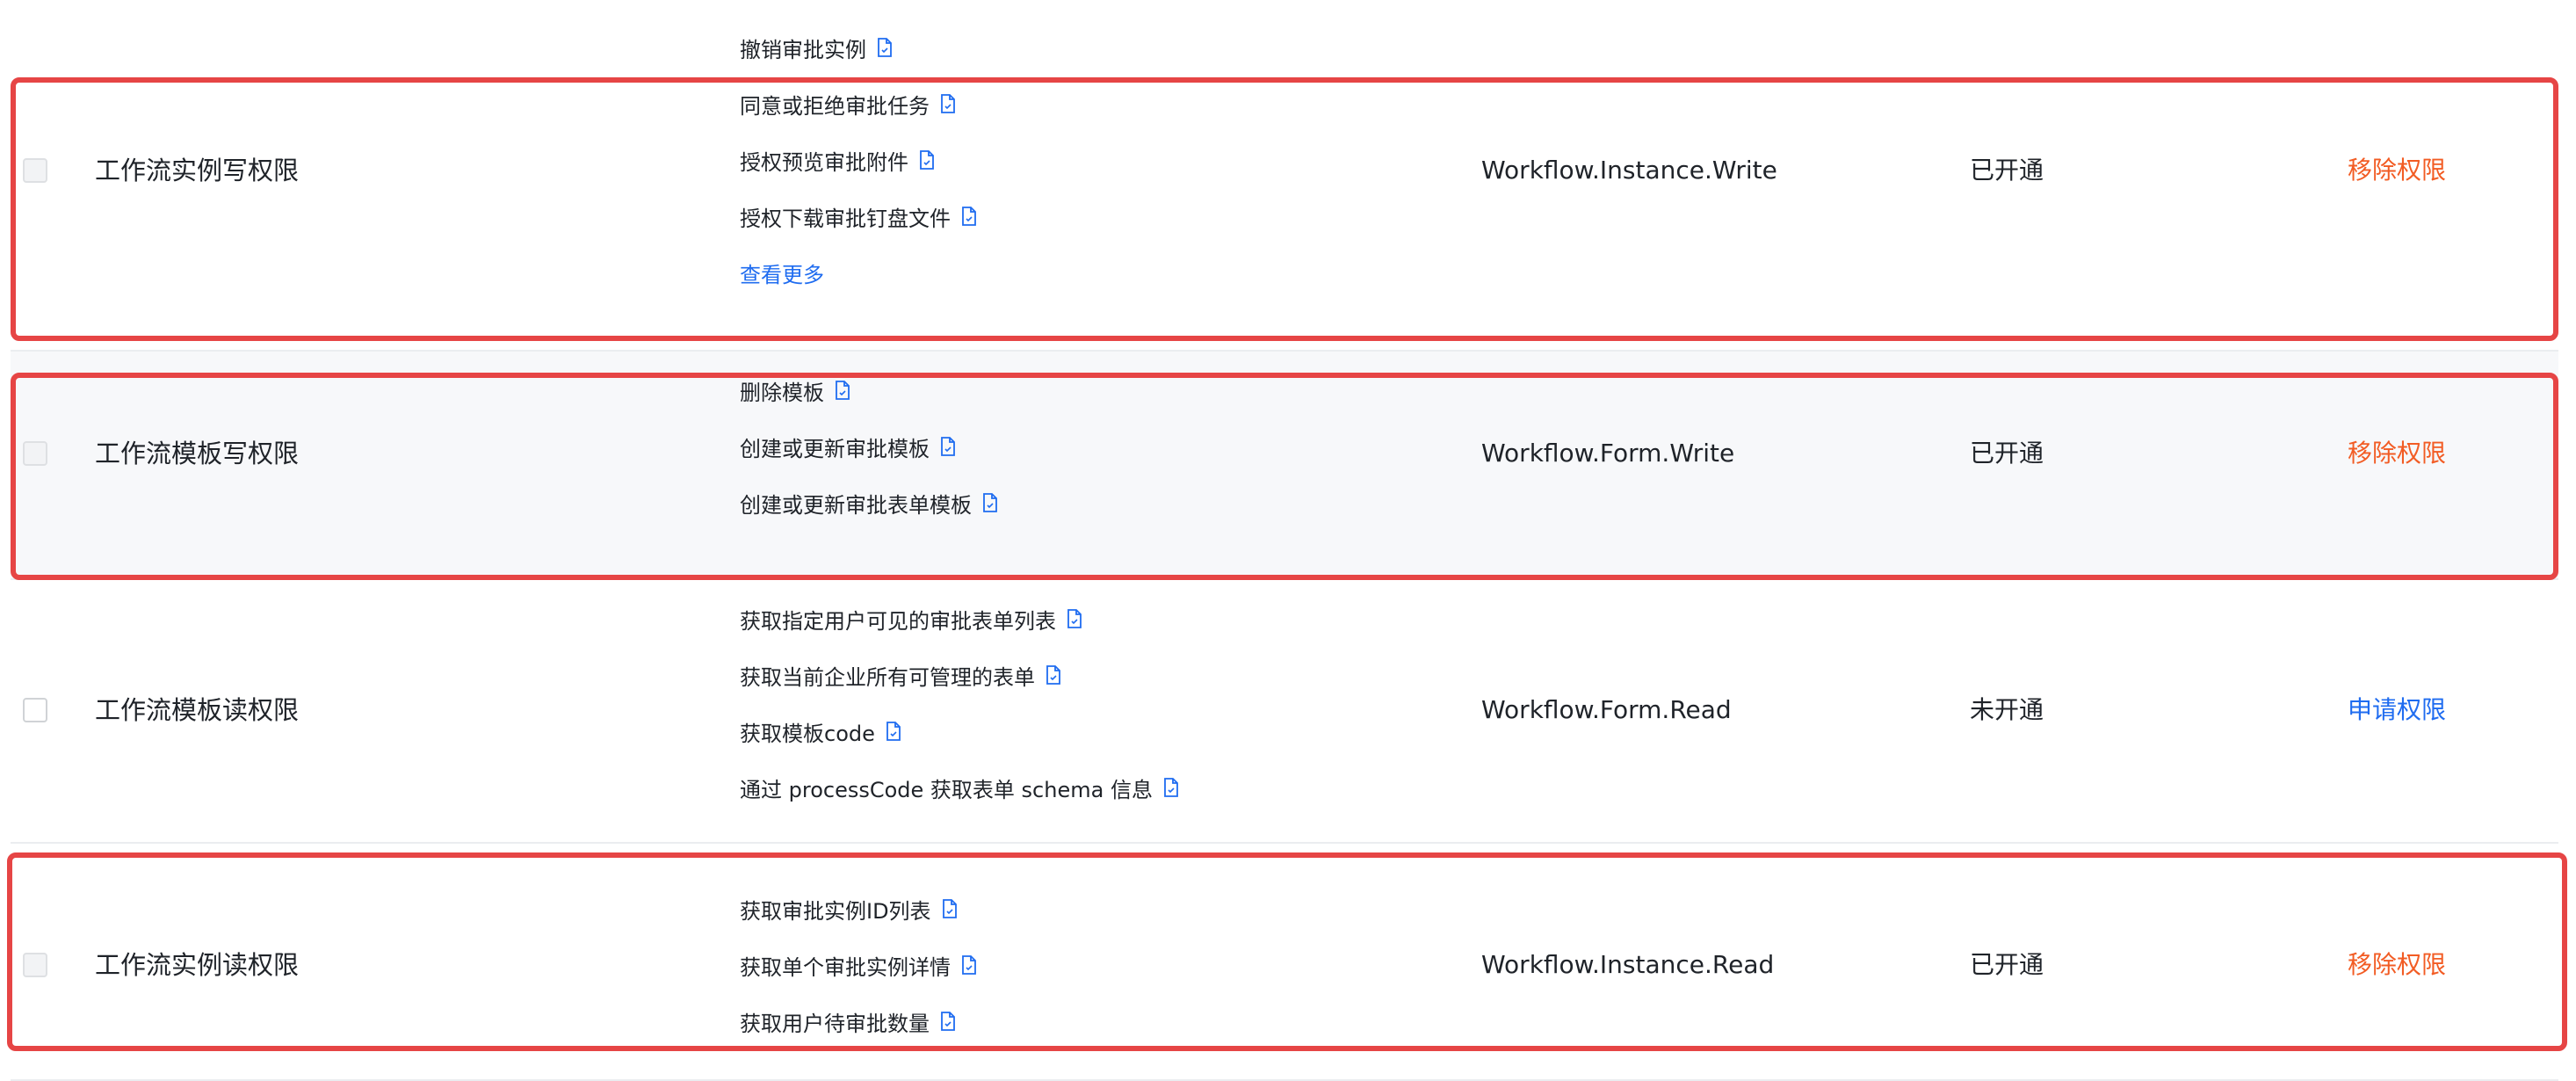  Describe the element at coordinates (197, 710) in the screenshot. I see `permission-name: 工作流模板读权限` at that location.